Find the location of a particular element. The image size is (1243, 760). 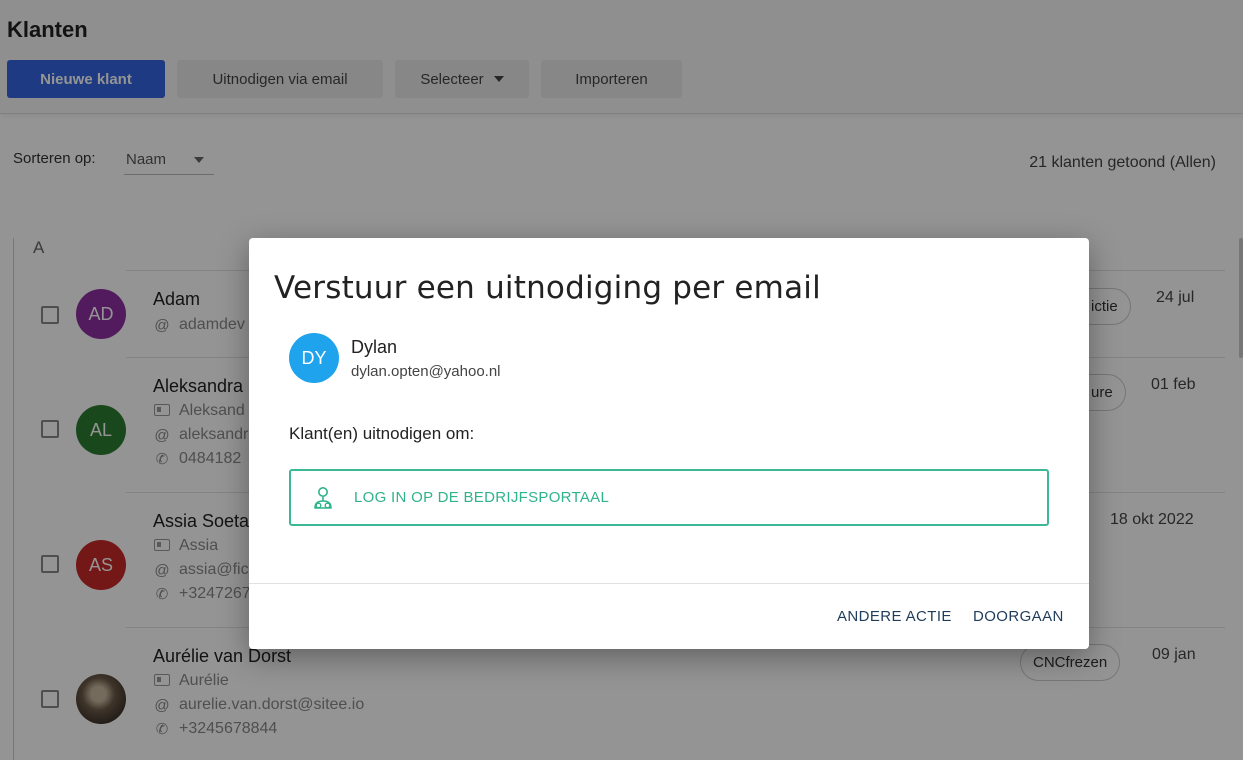

continue-button: DOORGAAN is located at coordinates (1018, 616).